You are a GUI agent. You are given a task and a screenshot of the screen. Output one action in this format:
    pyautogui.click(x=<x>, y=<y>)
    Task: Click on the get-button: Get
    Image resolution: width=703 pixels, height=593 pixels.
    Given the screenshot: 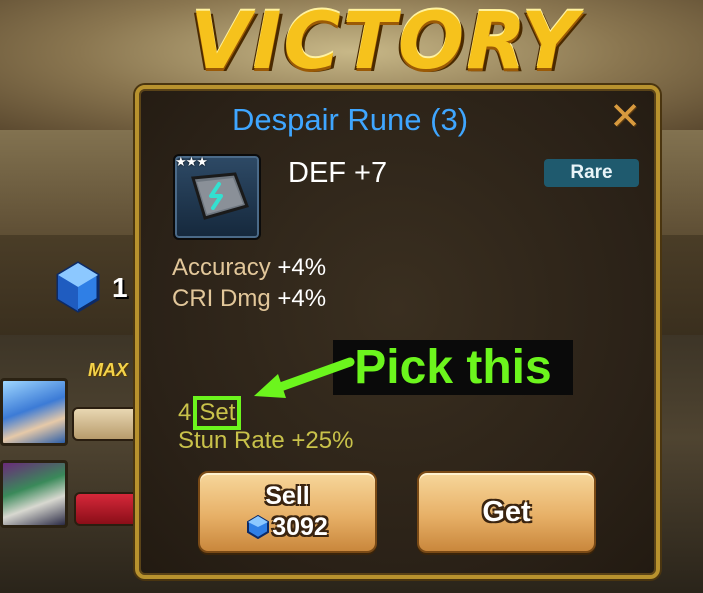 What is the action you would take?
    pyautogui.click(x=506, y=512)
    